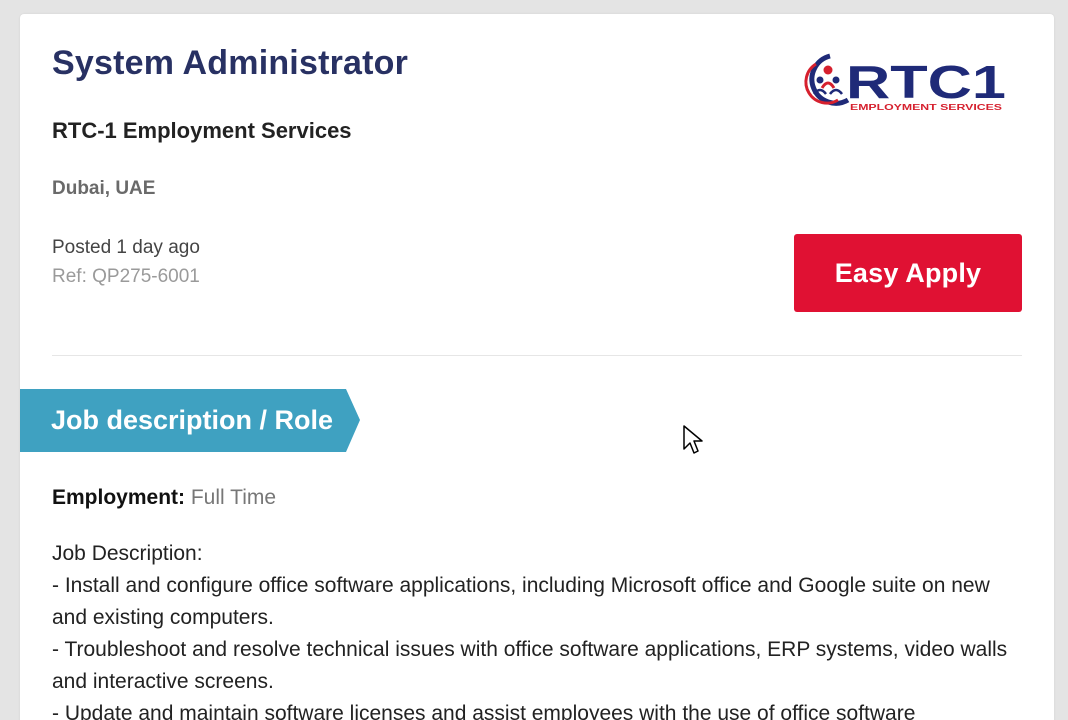 Image resolution: width=1068 pixels, height=720 pixels. What do you see at coordinates (926, 107) in the screenshot?
I see `logo-subtext: EMPLOYMENT SERVICES` at bounding box center [926, 107].